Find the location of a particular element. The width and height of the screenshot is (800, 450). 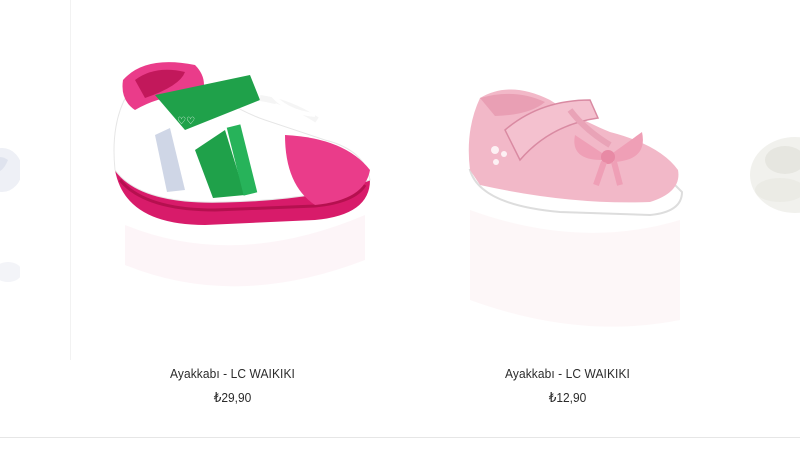

product-price: ₺29,90 is located at coordinates (232, 397).